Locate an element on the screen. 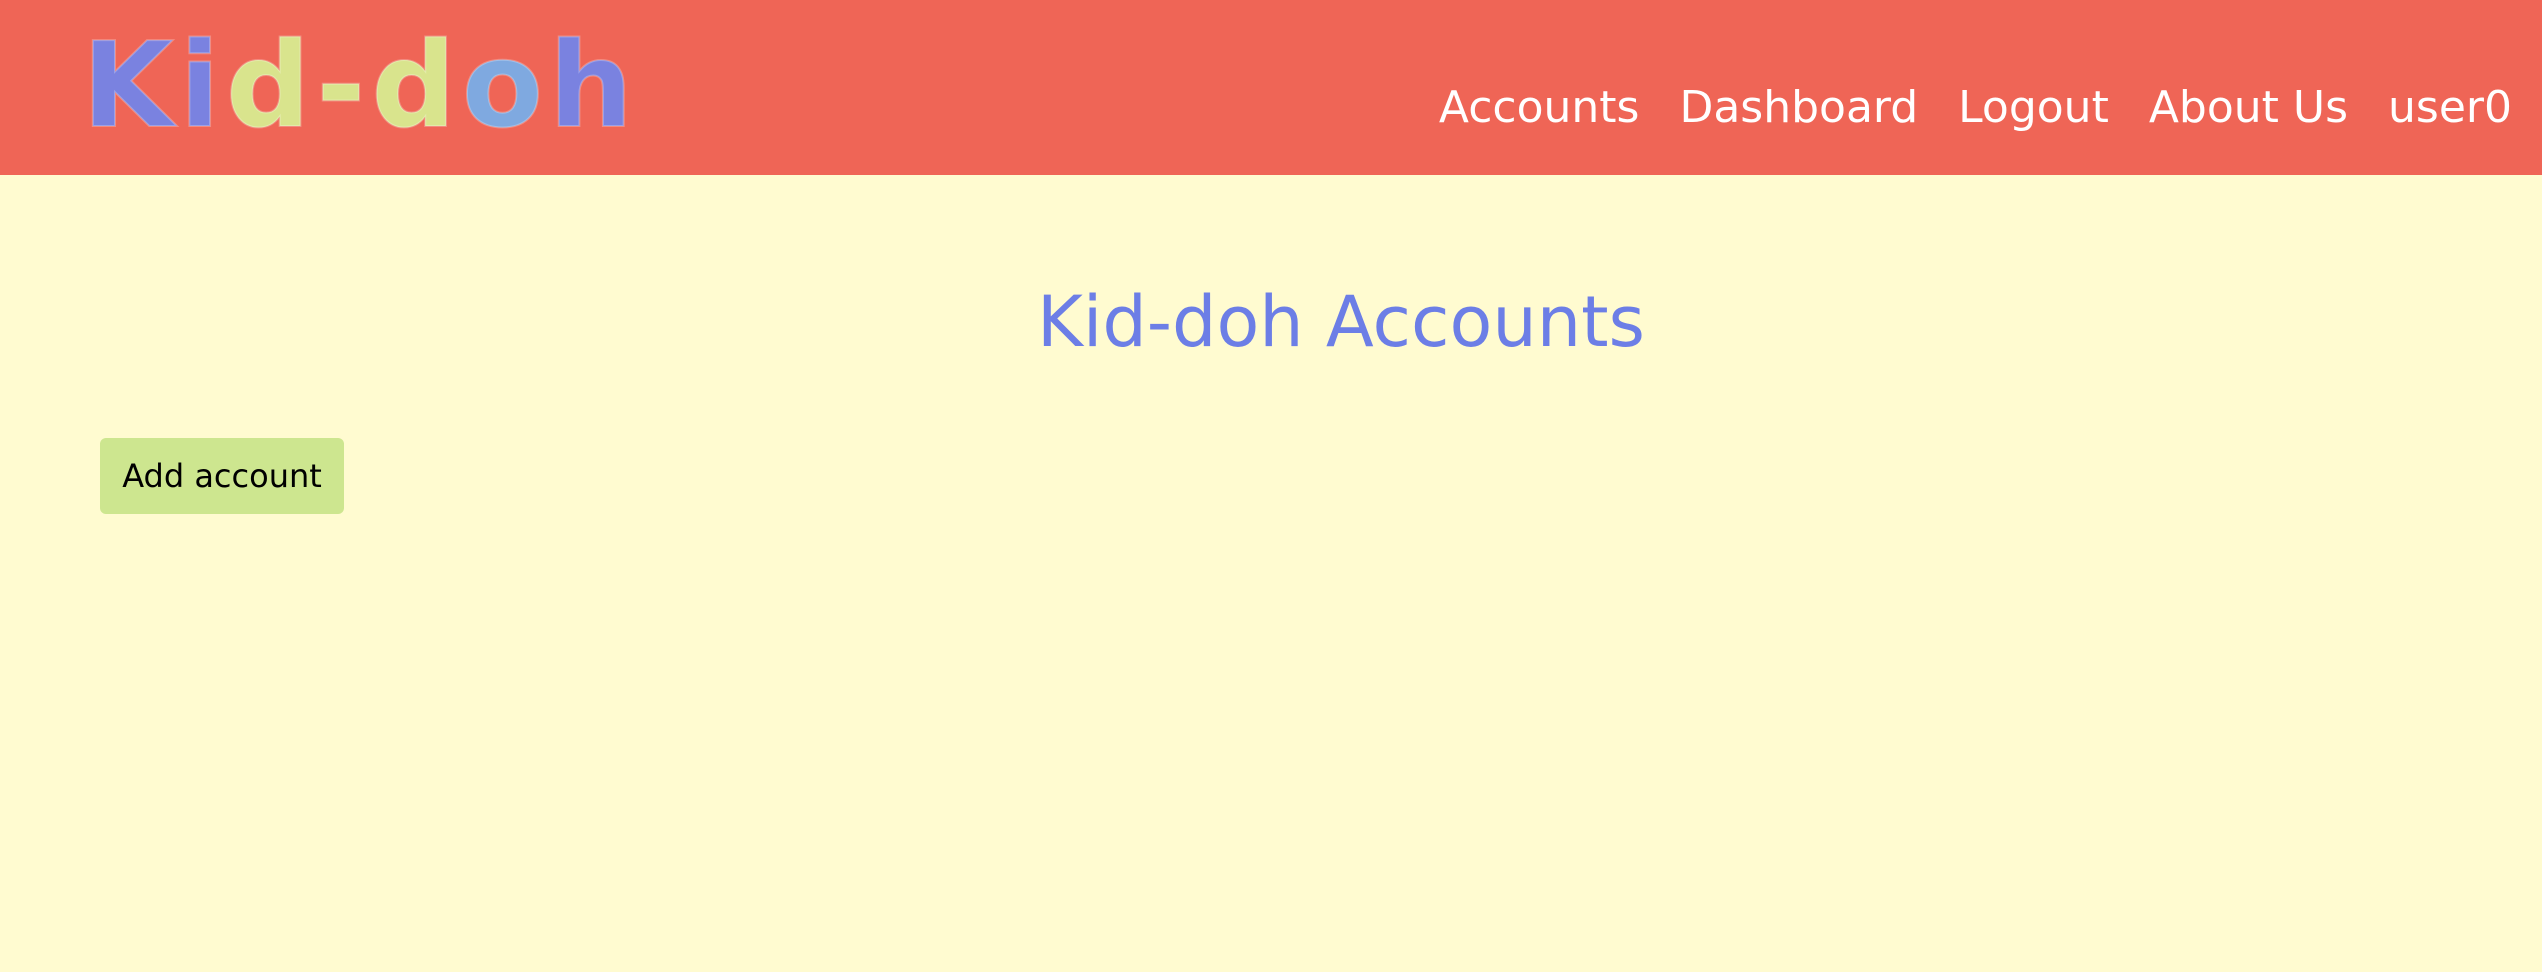 The height and width of the screenshot is (972, 2542). nav-link-about-us: About Us is located at coordinates (2248, 108).